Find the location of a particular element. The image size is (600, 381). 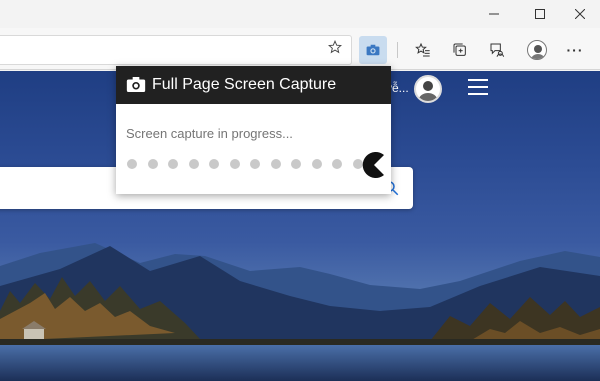

progress-dots is located at coordinates (252, 165).